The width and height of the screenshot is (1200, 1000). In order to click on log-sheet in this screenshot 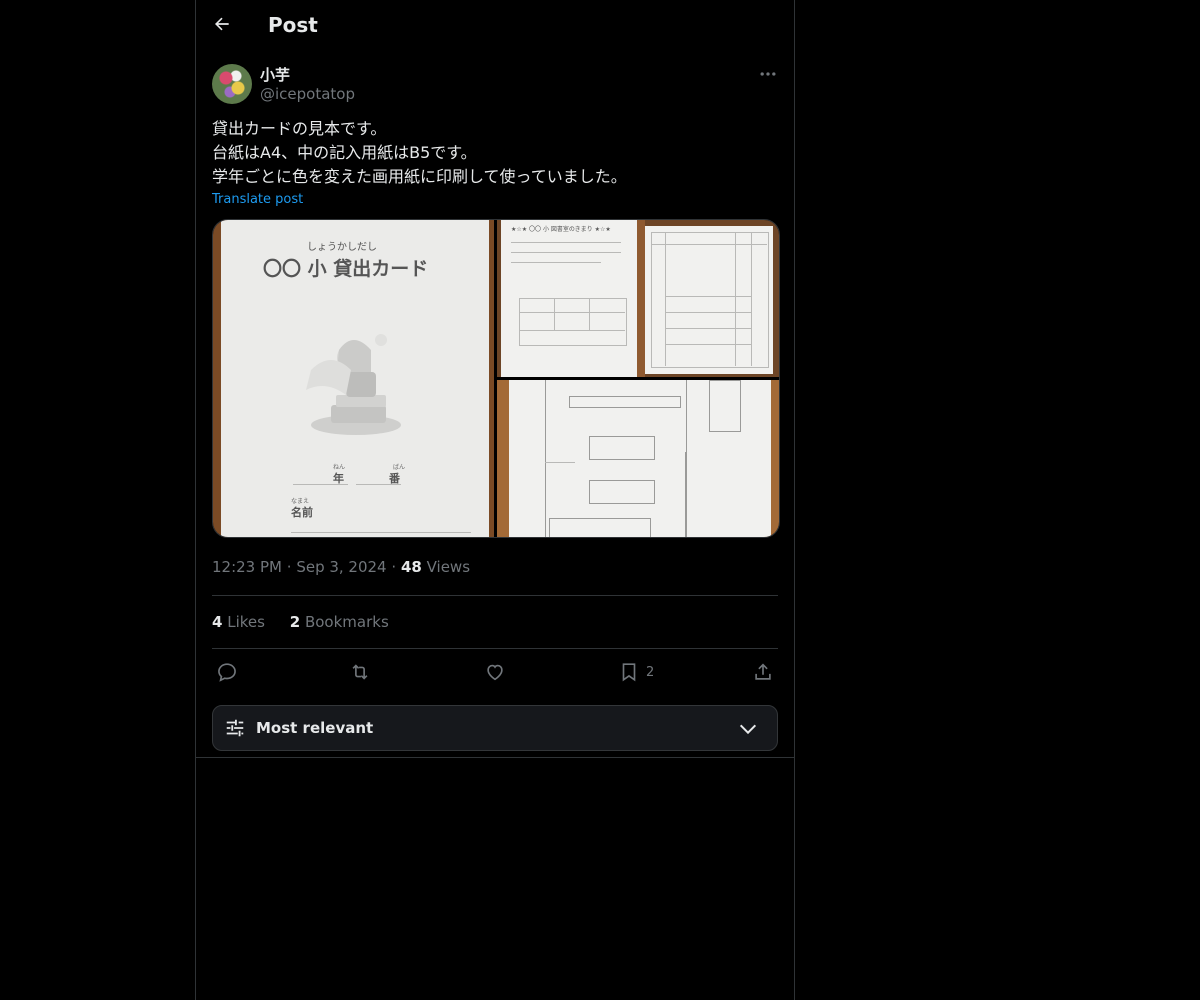, I will do `click(709, 300)`.